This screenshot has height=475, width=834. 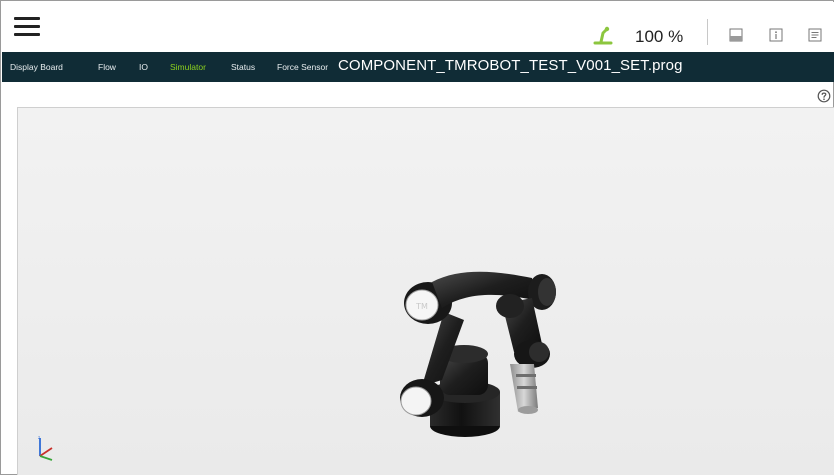 What do you see at coordinates (815, 35) in the screenshot?
I see `log-icon` at bounding box center [815, 35].